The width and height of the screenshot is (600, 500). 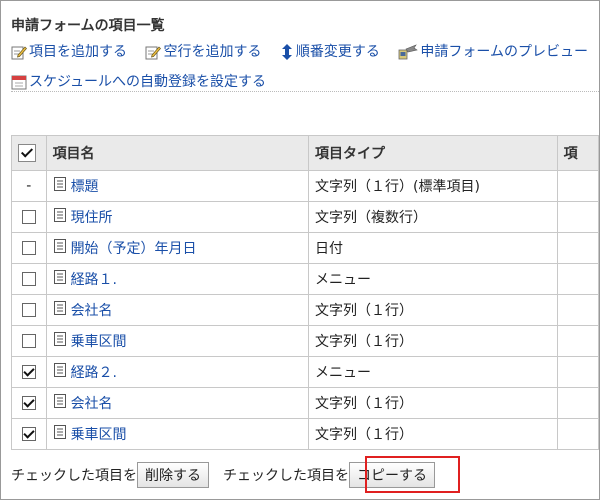 I want to click on item-type-cell: 文字列（複数行）, so click(x=433, y=217).